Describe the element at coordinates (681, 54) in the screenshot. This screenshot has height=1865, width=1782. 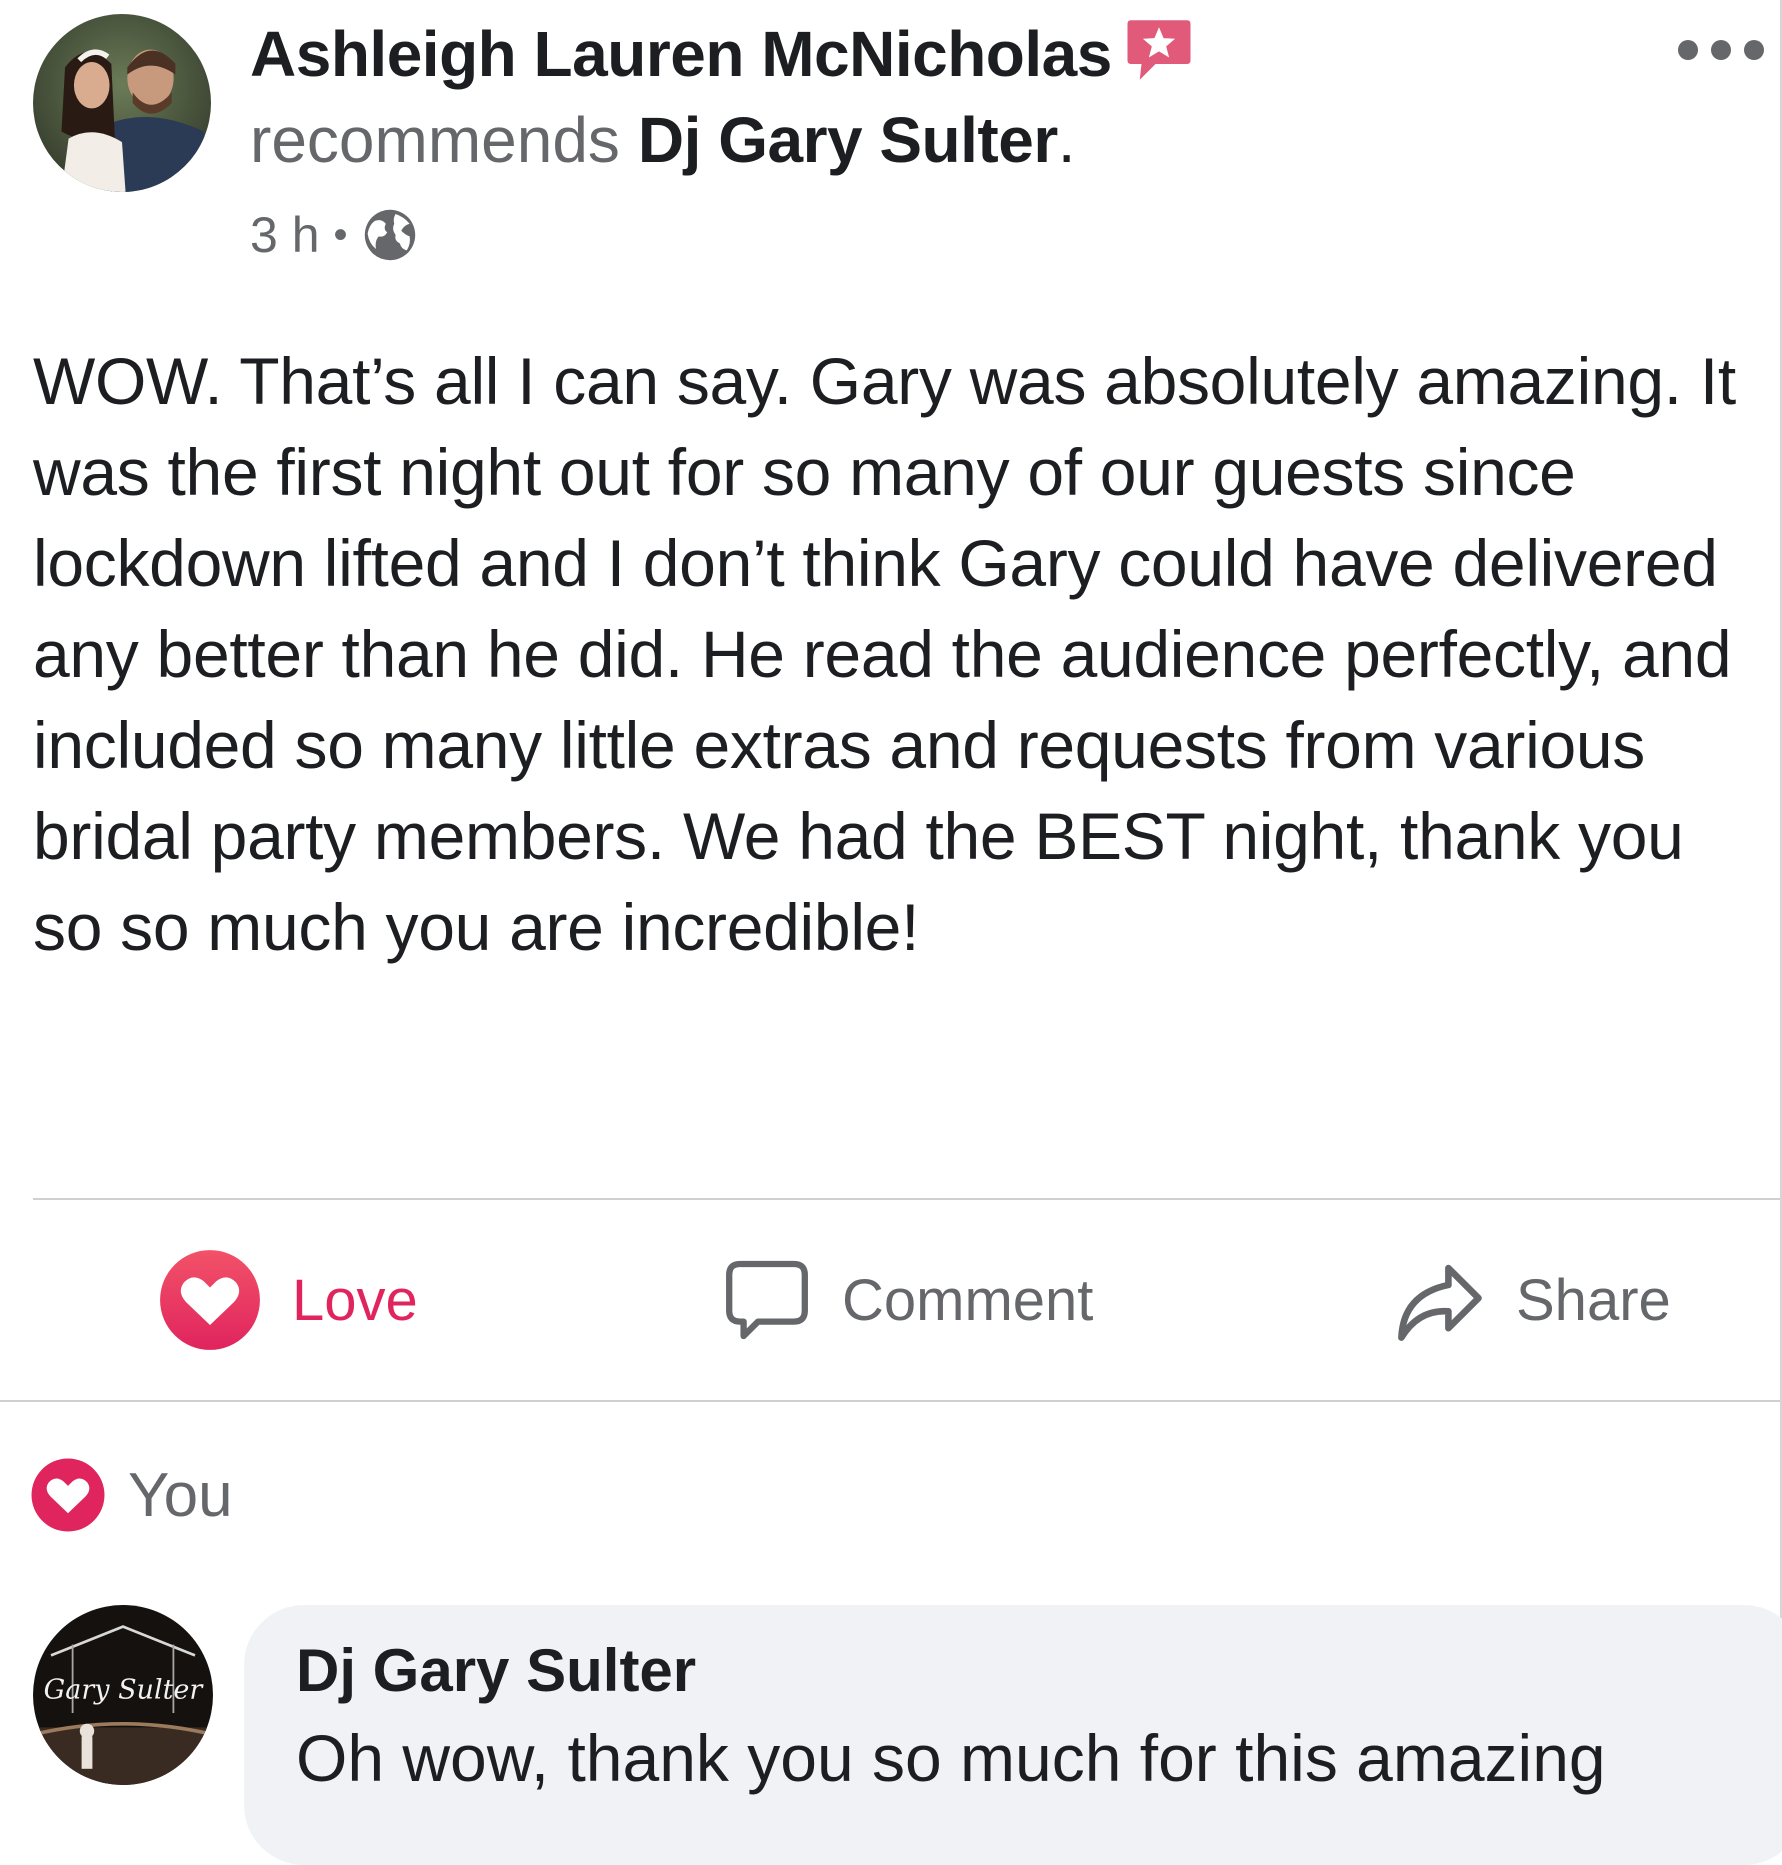
I see `author-name-link: Ashleigh Lauren McNicholas` at that location.